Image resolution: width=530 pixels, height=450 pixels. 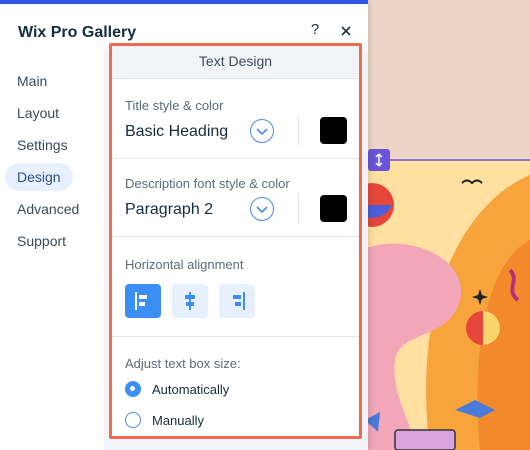 What do you see at coordinates (178, 420) in the screenshot?
I see `radio-manually-label: Manually` at bounding box center [178, 420].